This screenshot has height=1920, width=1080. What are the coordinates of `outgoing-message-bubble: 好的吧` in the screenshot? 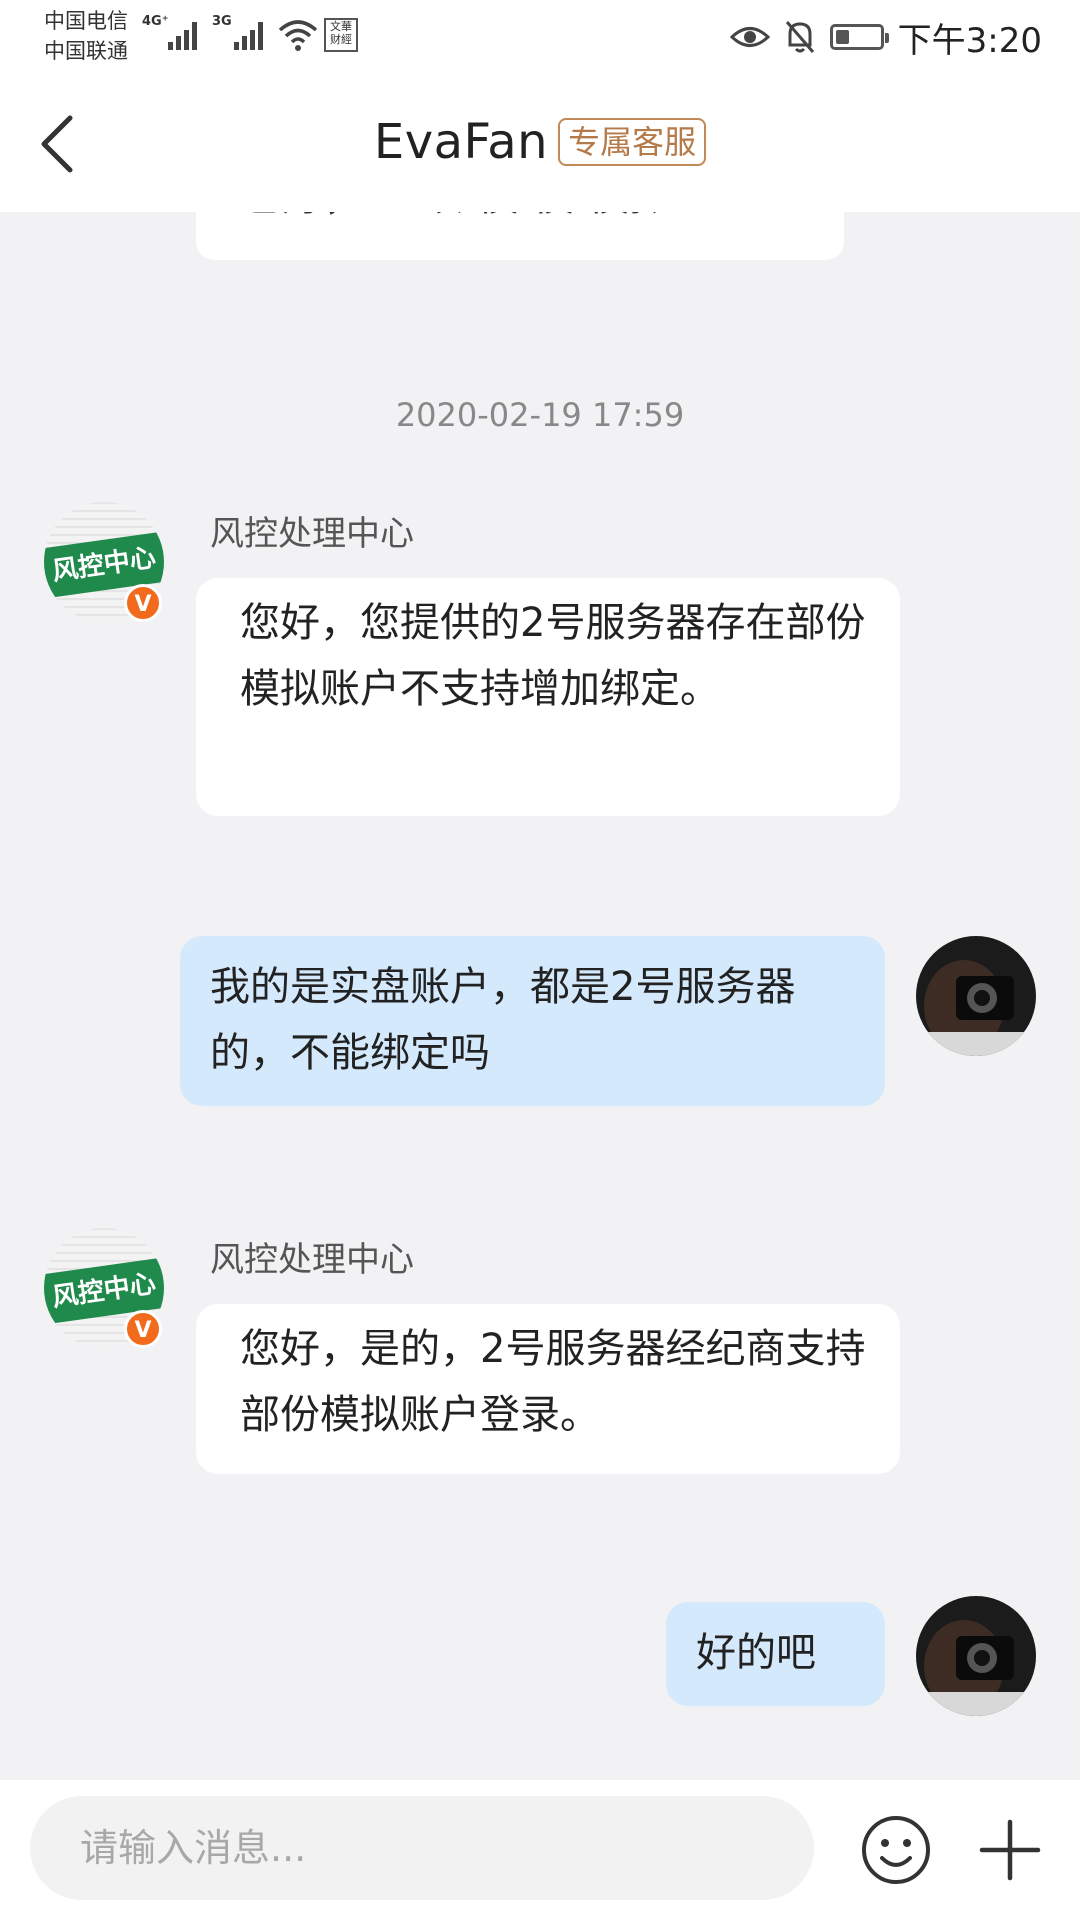 It's located at (775, 1654).